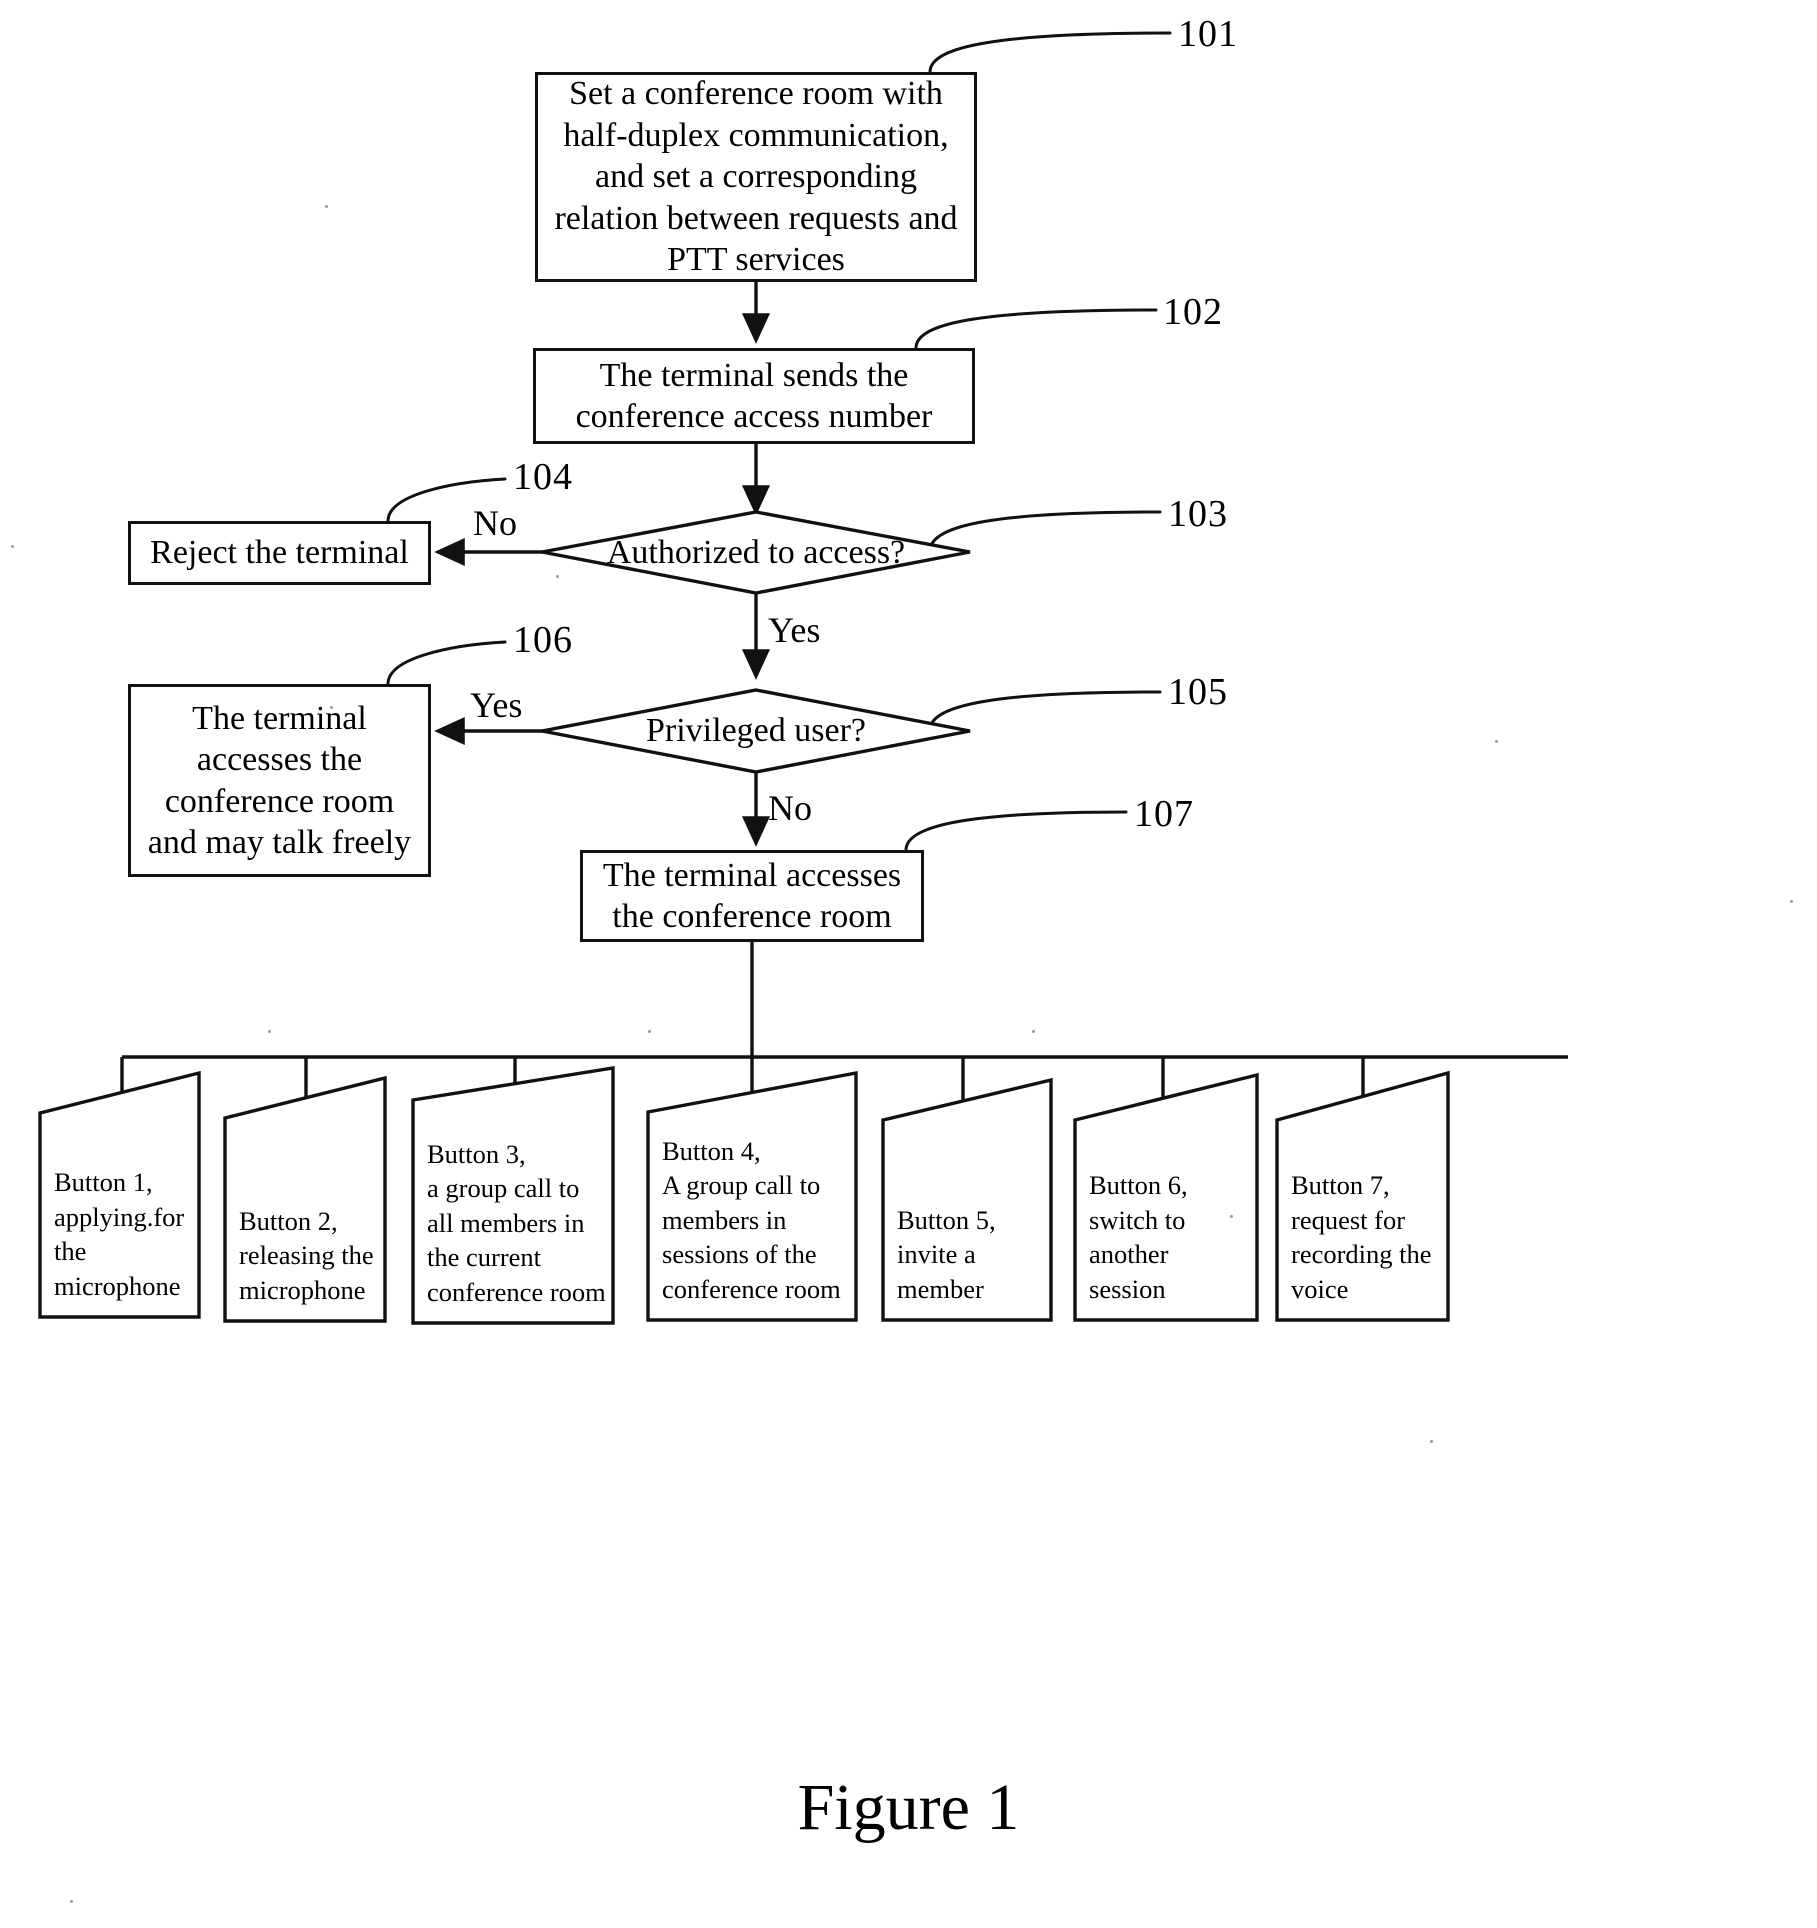 This screenshot has height=1928, width=1817. Describe the element at coordinates (305, 1199) in the screenshot. I see `button-2: Button 2, releasing the microphone` at that location.